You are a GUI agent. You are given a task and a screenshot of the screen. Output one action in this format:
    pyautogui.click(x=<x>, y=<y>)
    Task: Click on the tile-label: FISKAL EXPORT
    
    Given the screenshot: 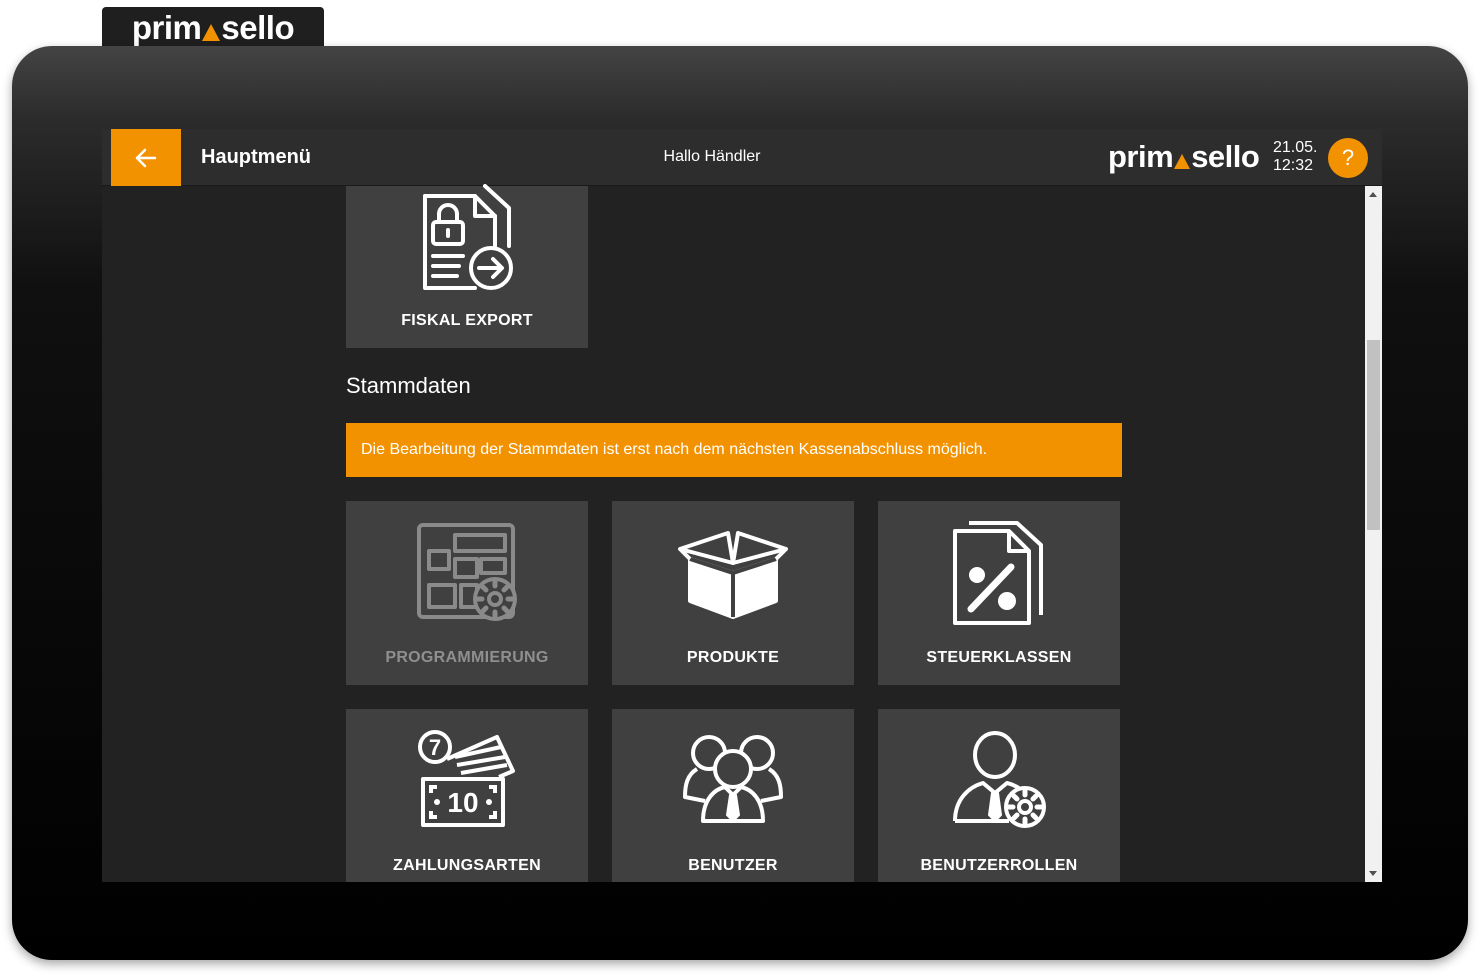 What is the action you would take?
    pyautogui.click(x=467, y=320)
    